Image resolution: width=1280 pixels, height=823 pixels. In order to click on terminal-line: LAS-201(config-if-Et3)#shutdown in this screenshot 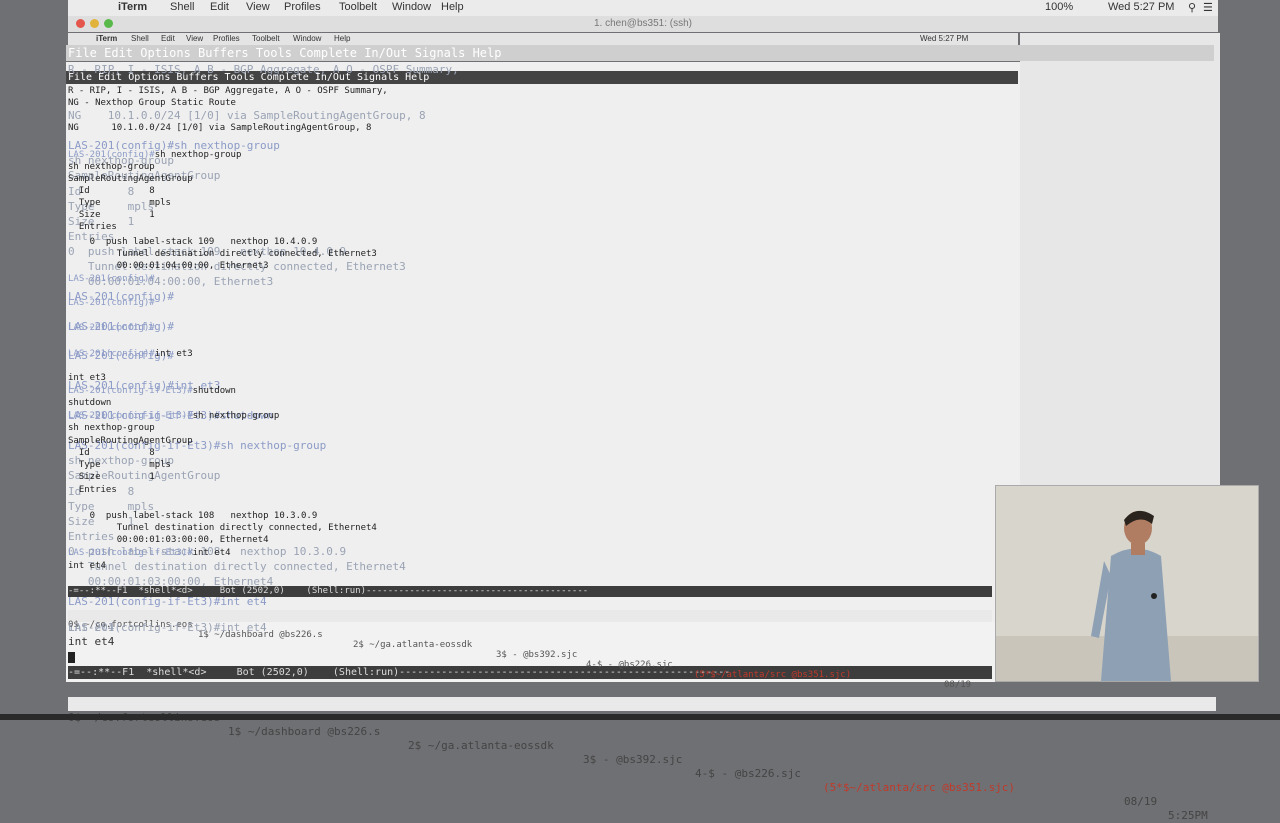, I will do `click(152, 391)`.